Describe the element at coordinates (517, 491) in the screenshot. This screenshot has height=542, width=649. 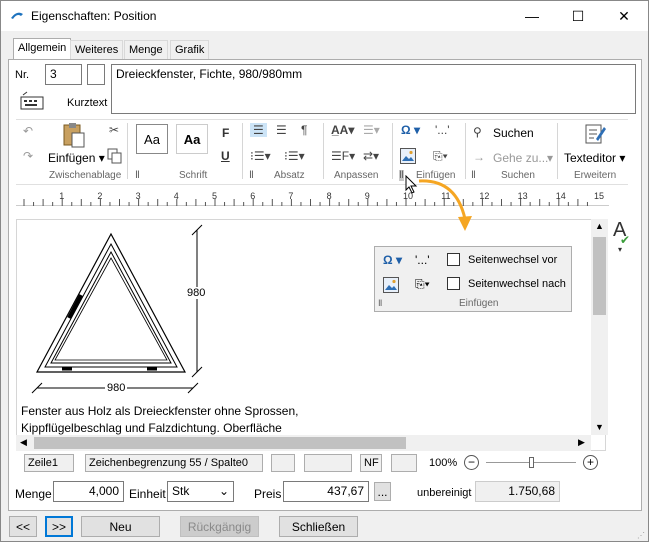
I see `unbereinigt-field: 1.750,68` at that location.